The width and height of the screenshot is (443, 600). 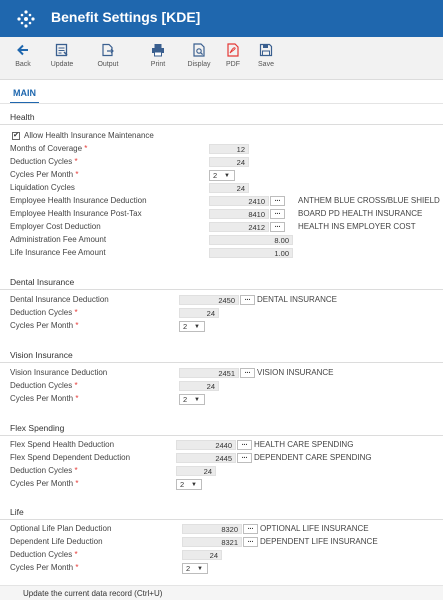 What do you see at coordinates (239, 227) in the screenshot?
I see `employer-cost-deduction-input: 2412` at bounding box center [239, 227].